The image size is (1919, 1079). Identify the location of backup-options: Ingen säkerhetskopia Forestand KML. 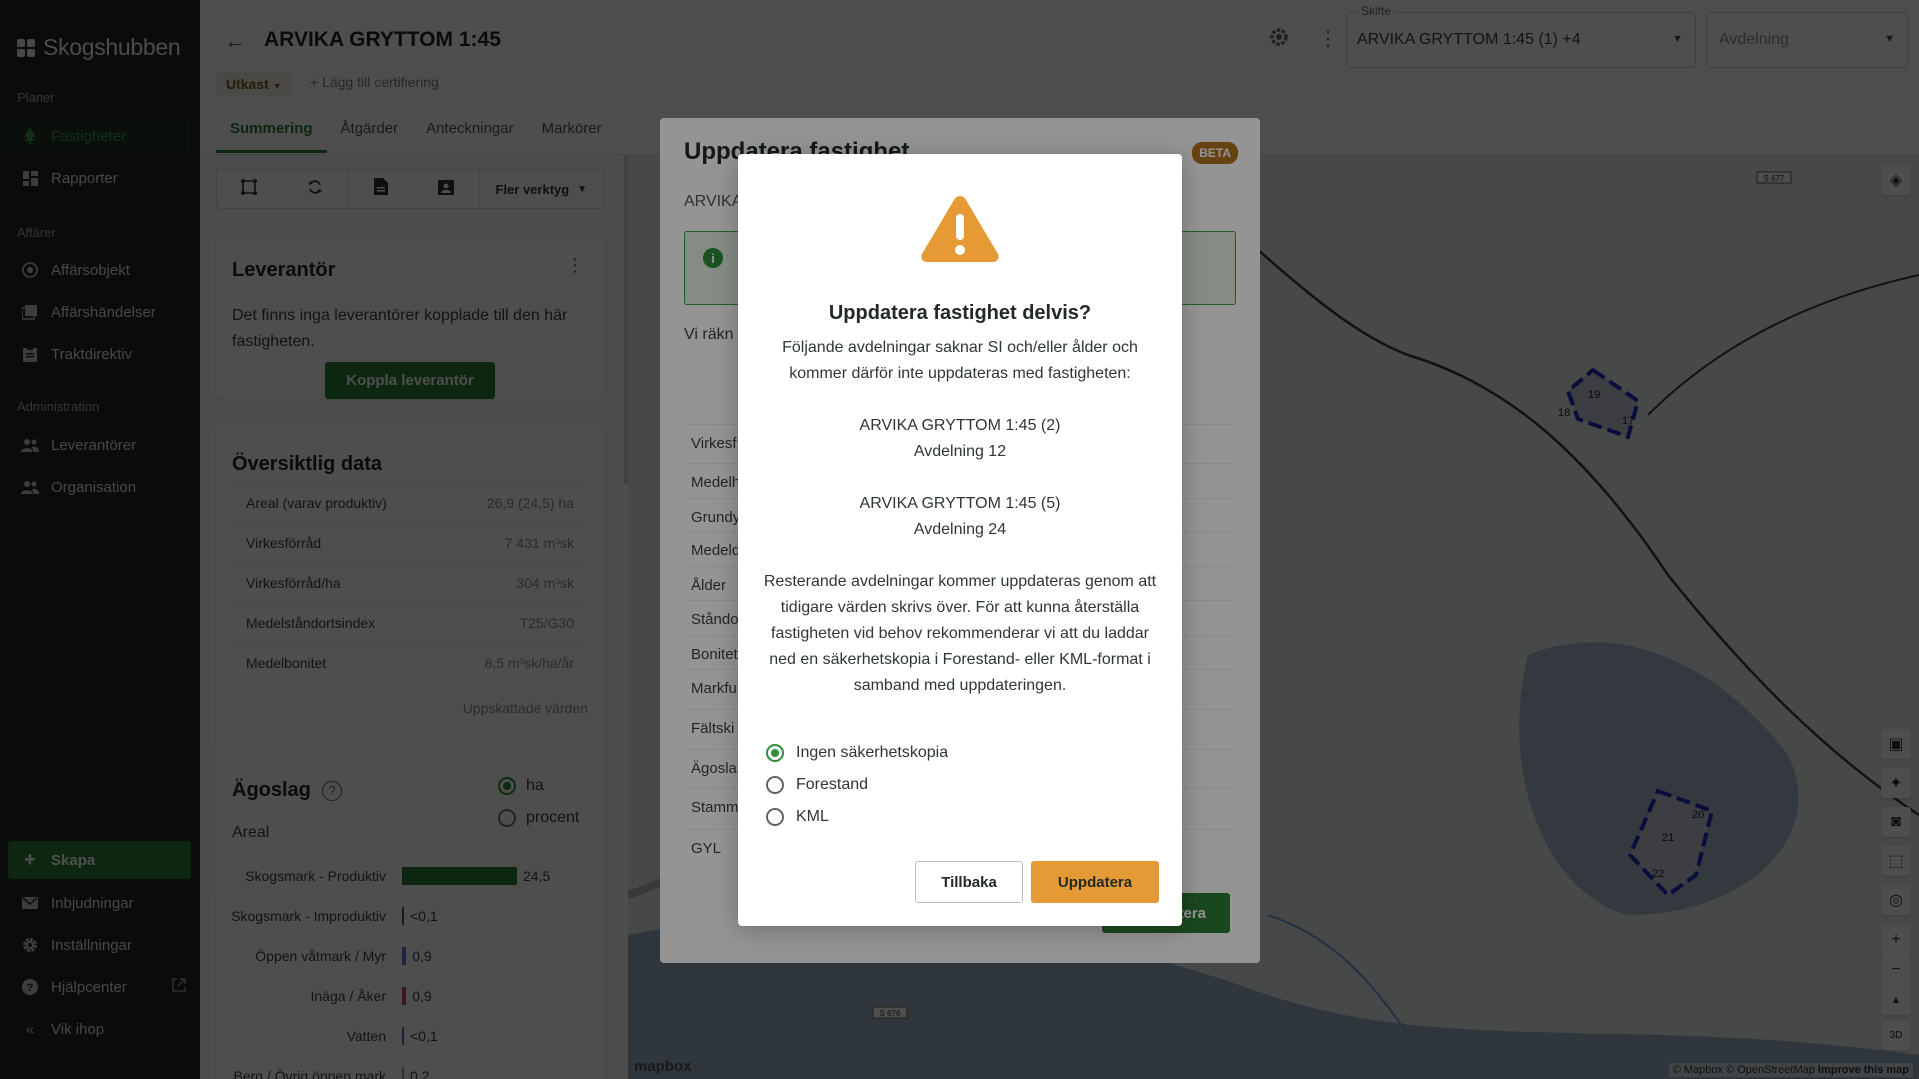
(857, 785).